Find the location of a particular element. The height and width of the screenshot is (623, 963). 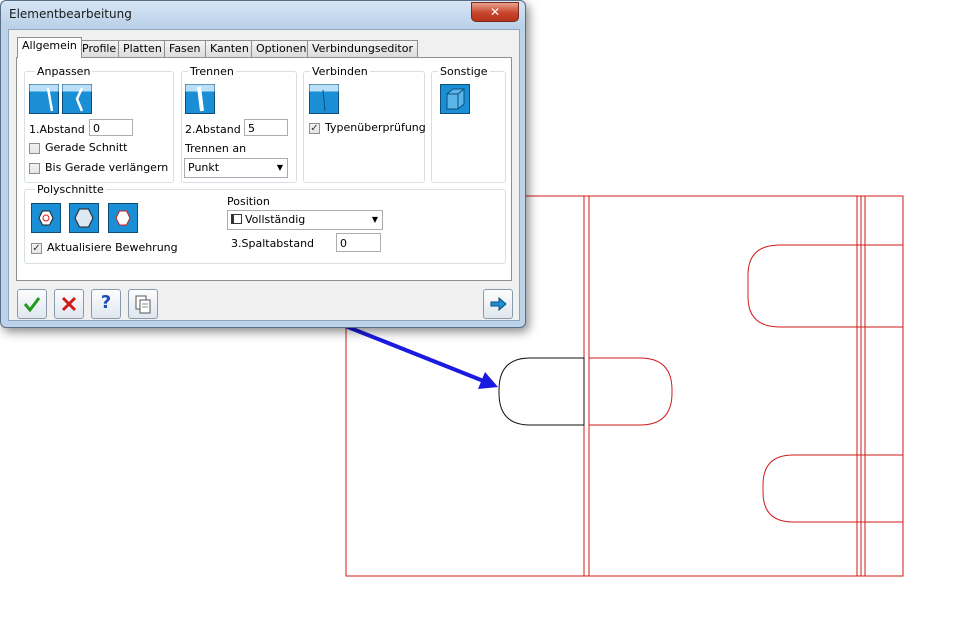

document-copy-icon is located at coordinates (143, 304).